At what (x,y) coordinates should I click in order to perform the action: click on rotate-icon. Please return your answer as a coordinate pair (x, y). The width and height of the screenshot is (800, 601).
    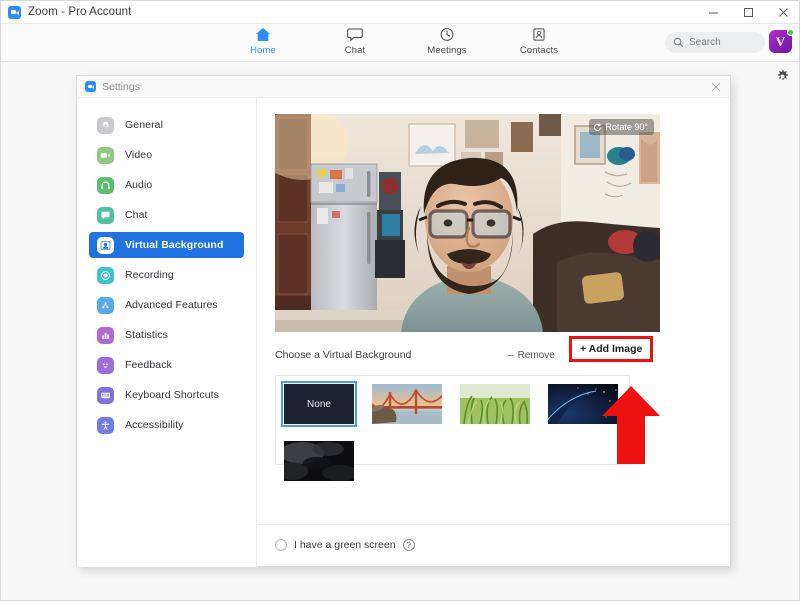
    Looking at the image, I should click on (598, 127).